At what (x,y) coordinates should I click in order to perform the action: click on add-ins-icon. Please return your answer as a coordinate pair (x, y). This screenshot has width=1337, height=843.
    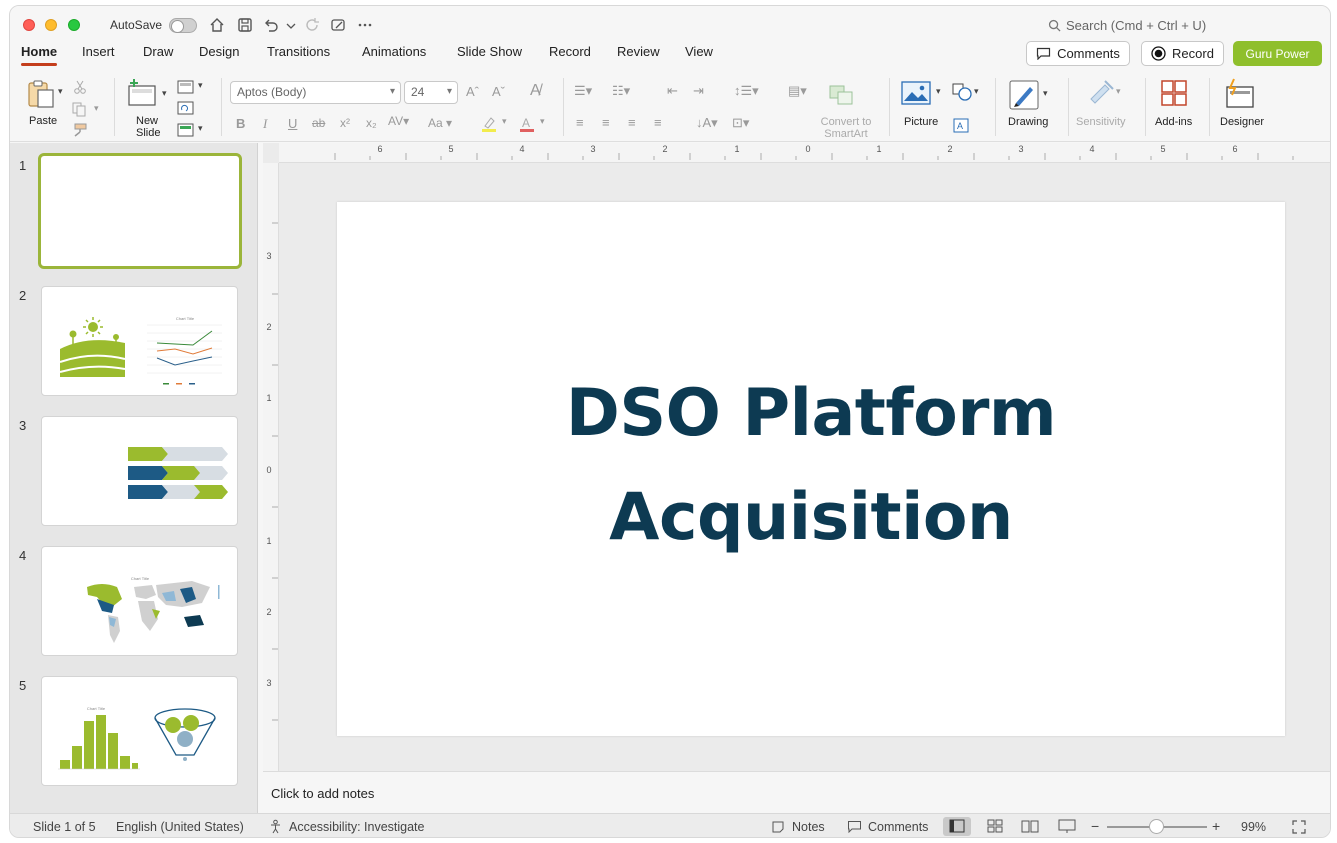
    Looking at the image, I should click on (1174, 93).